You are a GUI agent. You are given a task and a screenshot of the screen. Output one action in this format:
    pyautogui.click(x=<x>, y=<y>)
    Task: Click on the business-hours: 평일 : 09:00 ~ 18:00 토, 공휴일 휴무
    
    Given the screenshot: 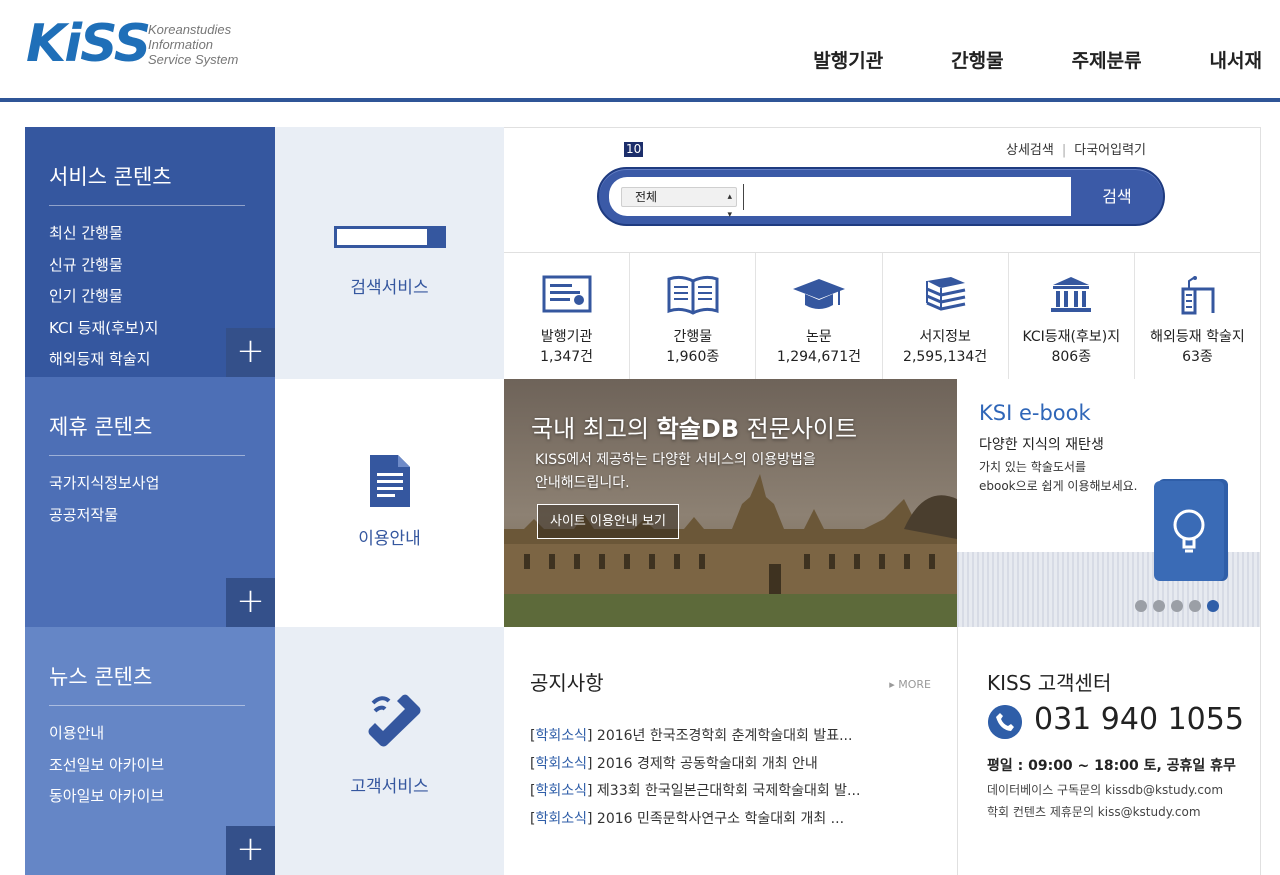 What is the action you would take?
    pyautogui.click(x=1111, y=766)
    